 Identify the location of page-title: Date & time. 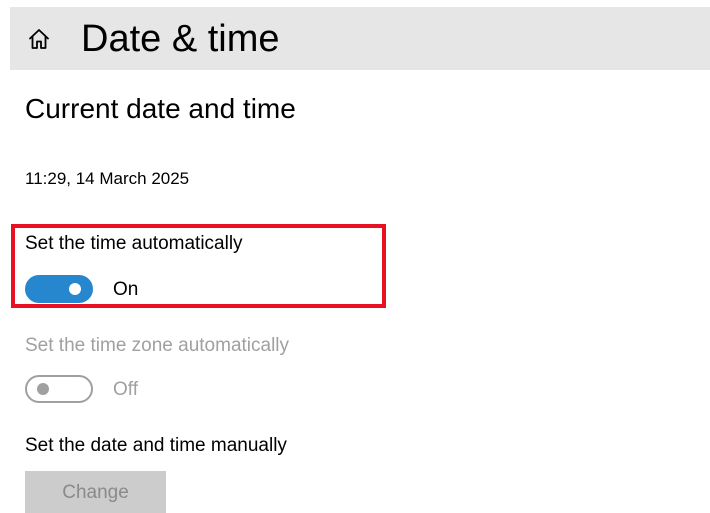
(180, 39).